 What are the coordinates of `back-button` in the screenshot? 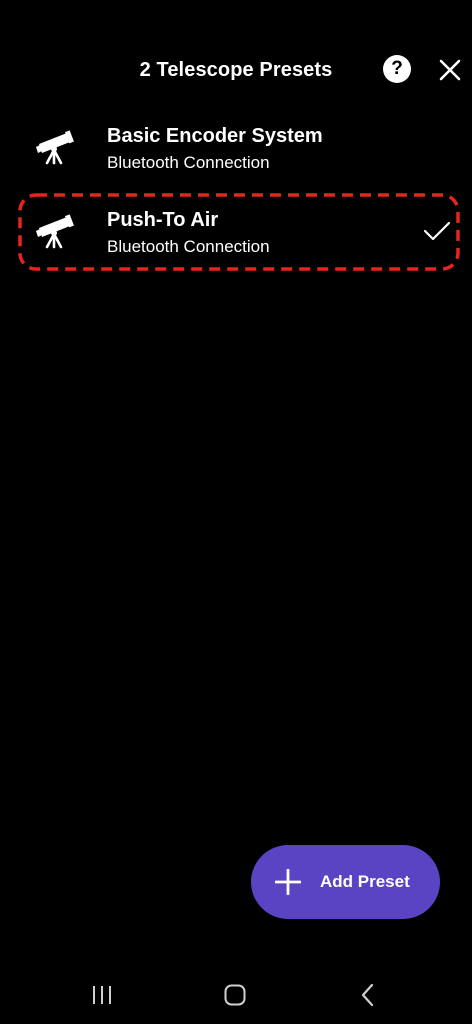 It's located at (368, 995).